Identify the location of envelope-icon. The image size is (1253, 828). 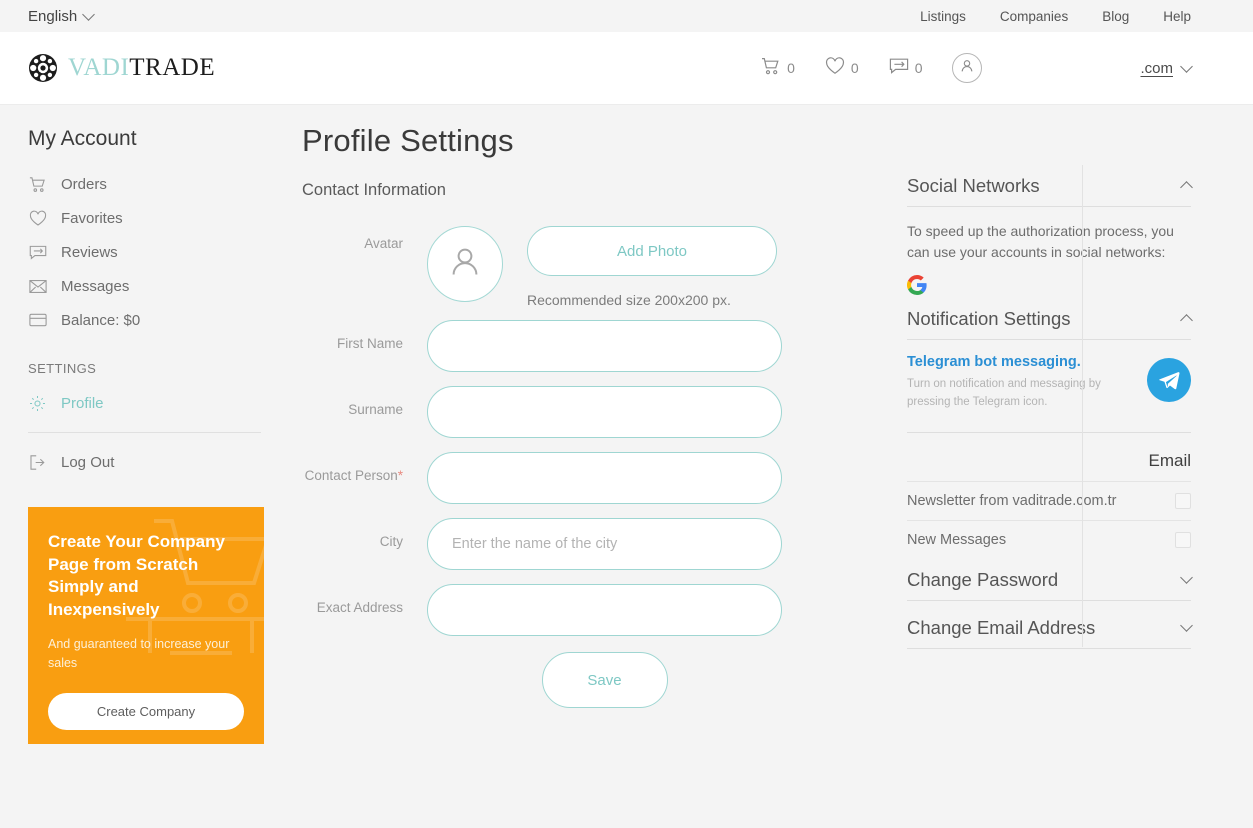
(37, 286).